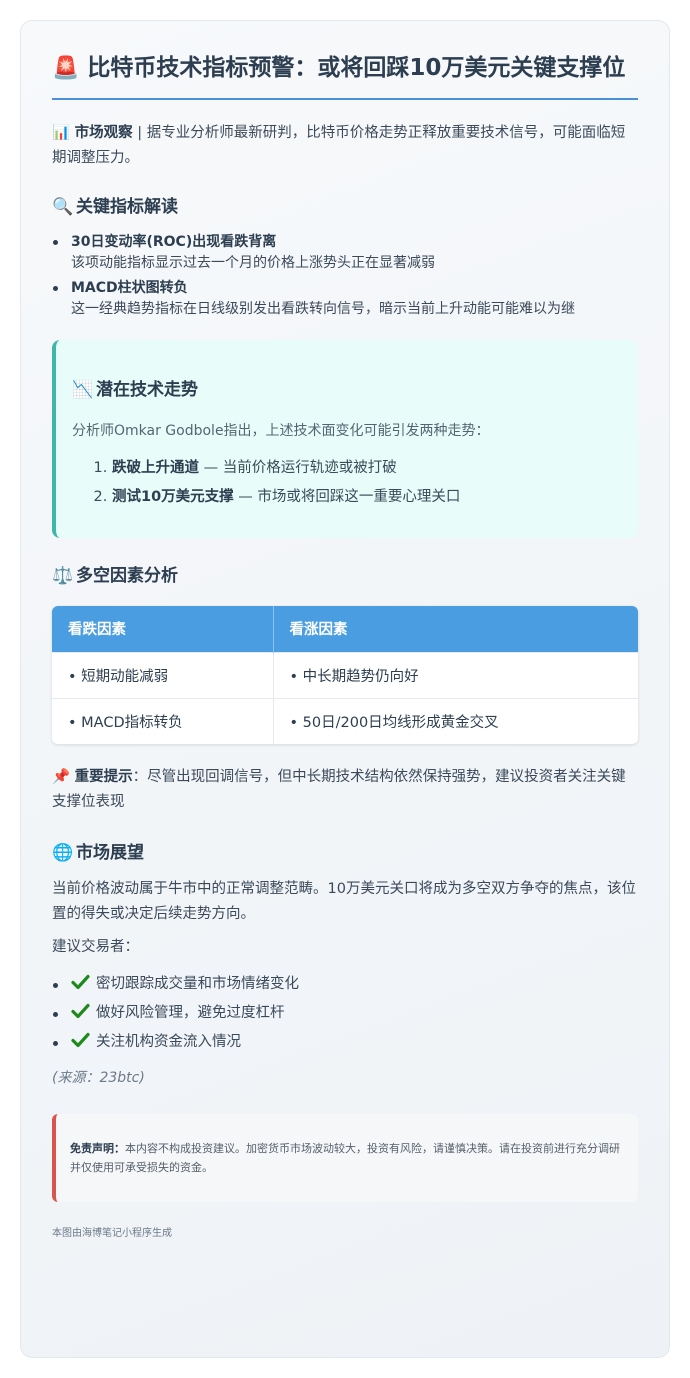  What do you see at coordinates (455, 720) in the screenshot?
I see `table-cell: • 50日/200日均线形成黄金交叉` at bounding box center [455, 720].